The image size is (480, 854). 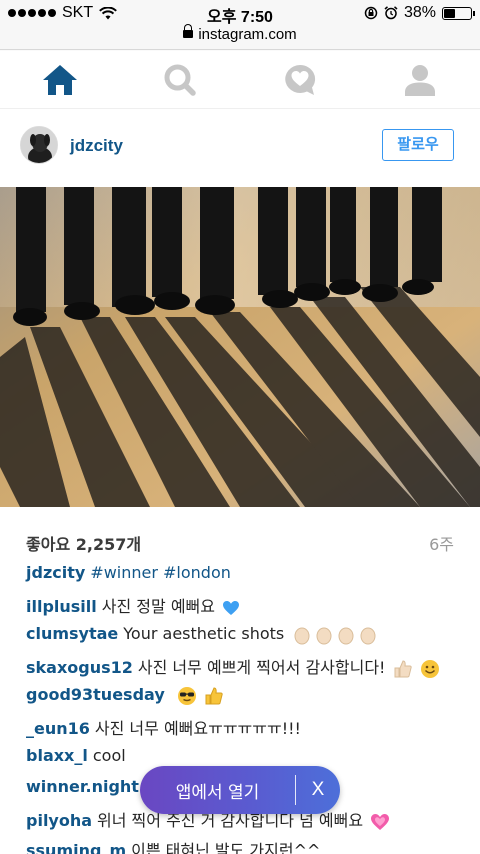 I want to click on avatar, so click(x=39, y=145).